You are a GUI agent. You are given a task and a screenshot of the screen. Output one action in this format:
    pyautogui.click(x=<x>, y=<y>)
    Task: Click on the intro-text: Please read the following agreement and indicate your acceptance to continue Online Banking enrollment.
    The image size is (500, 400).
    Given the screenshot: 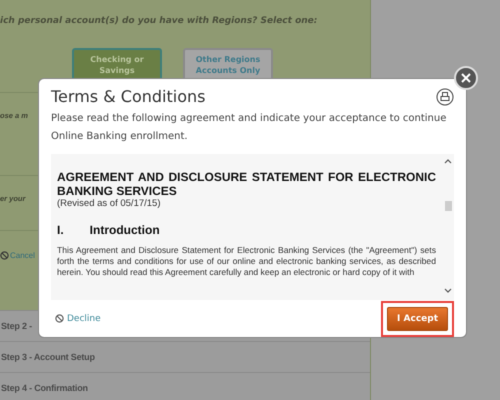 What is the action you would take?
    pyautogui.click(x=249, y=128)
    